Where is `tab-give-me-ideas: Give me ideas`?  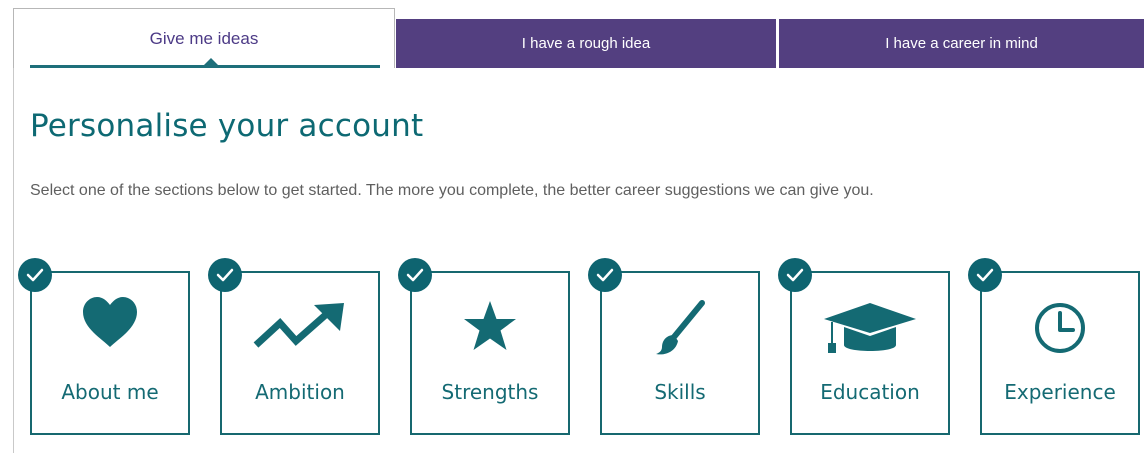 tab-give-me-ideas: Give me ideas is located at coordinates (204, 38).